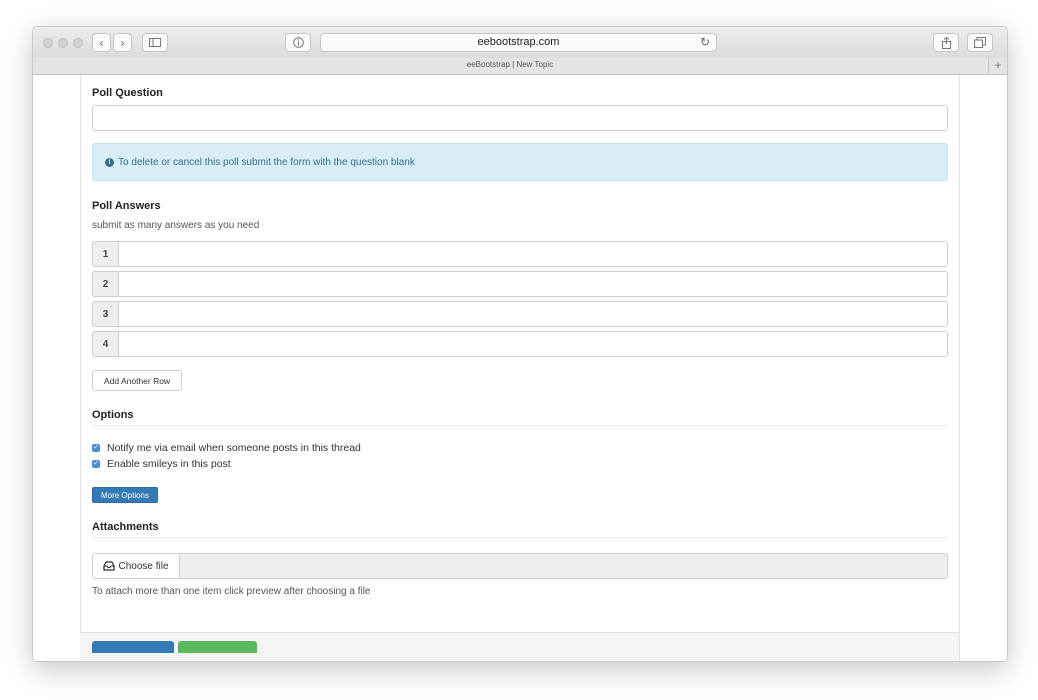 The image size is (1038, 700). Describe the element at coordinates (169, 464) in the screenshot. I see `smileys-label: Enable smileys in this post` at that location.